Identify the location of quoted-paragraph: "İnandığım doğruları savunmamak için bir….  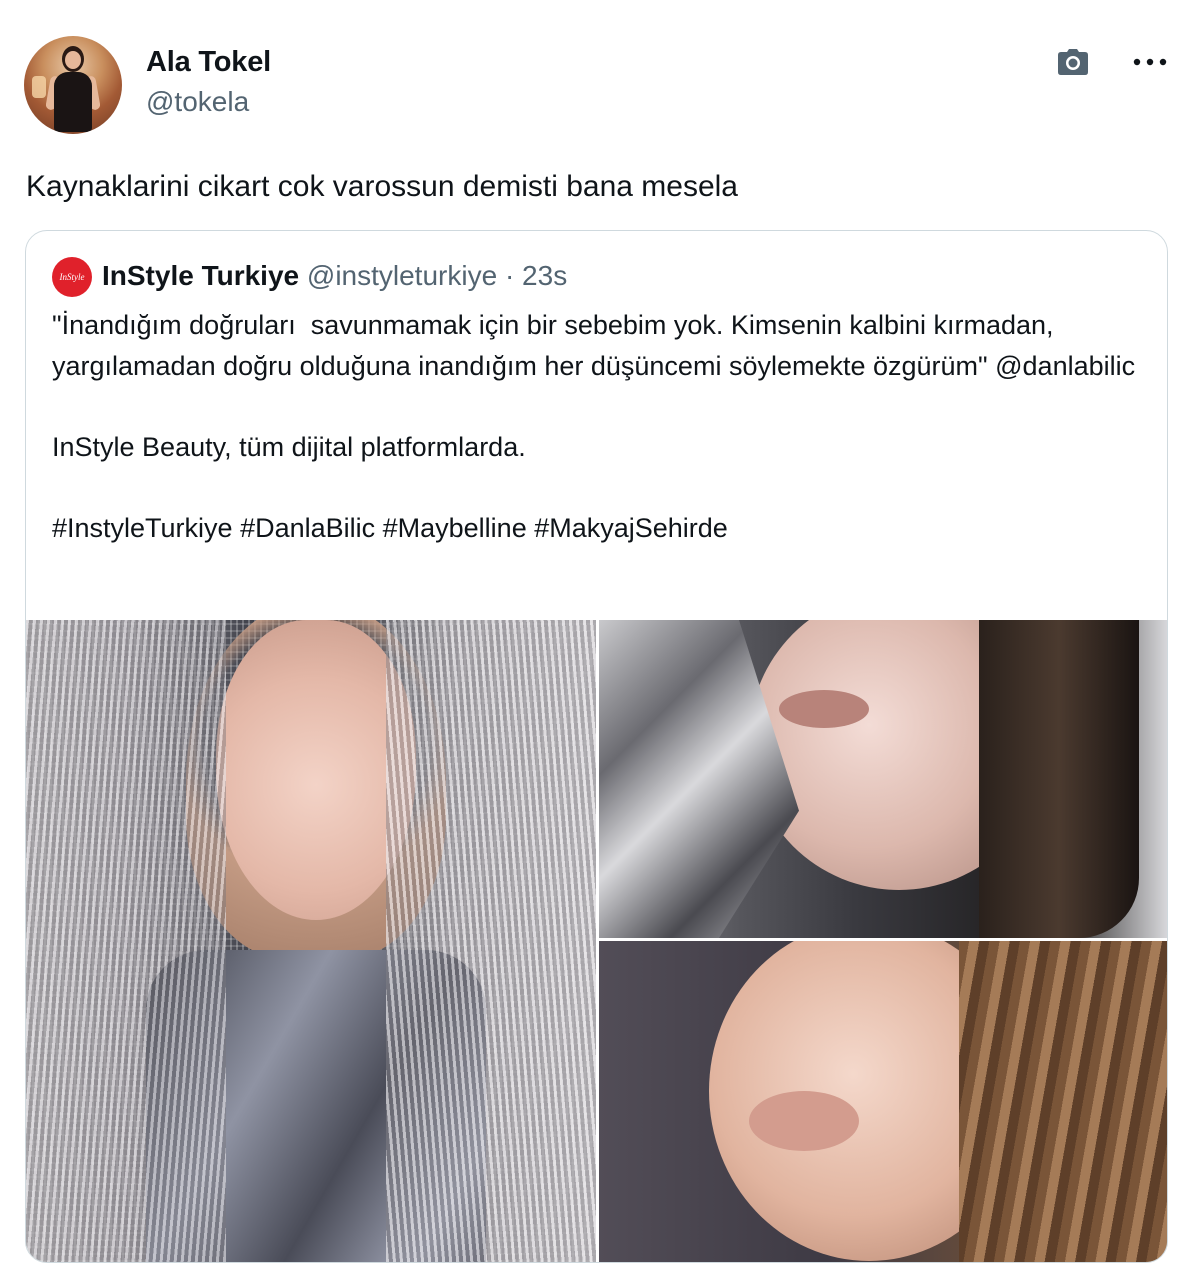
(594, 345).